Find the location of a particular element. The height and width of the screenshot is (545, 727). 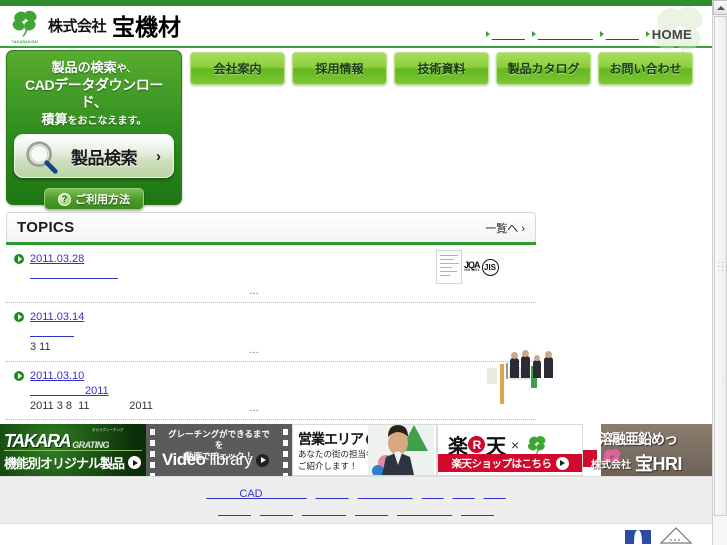

footer-link-cad: ＿＿＿CAD＿＿＿＿ is located at coordinates (256, 494).